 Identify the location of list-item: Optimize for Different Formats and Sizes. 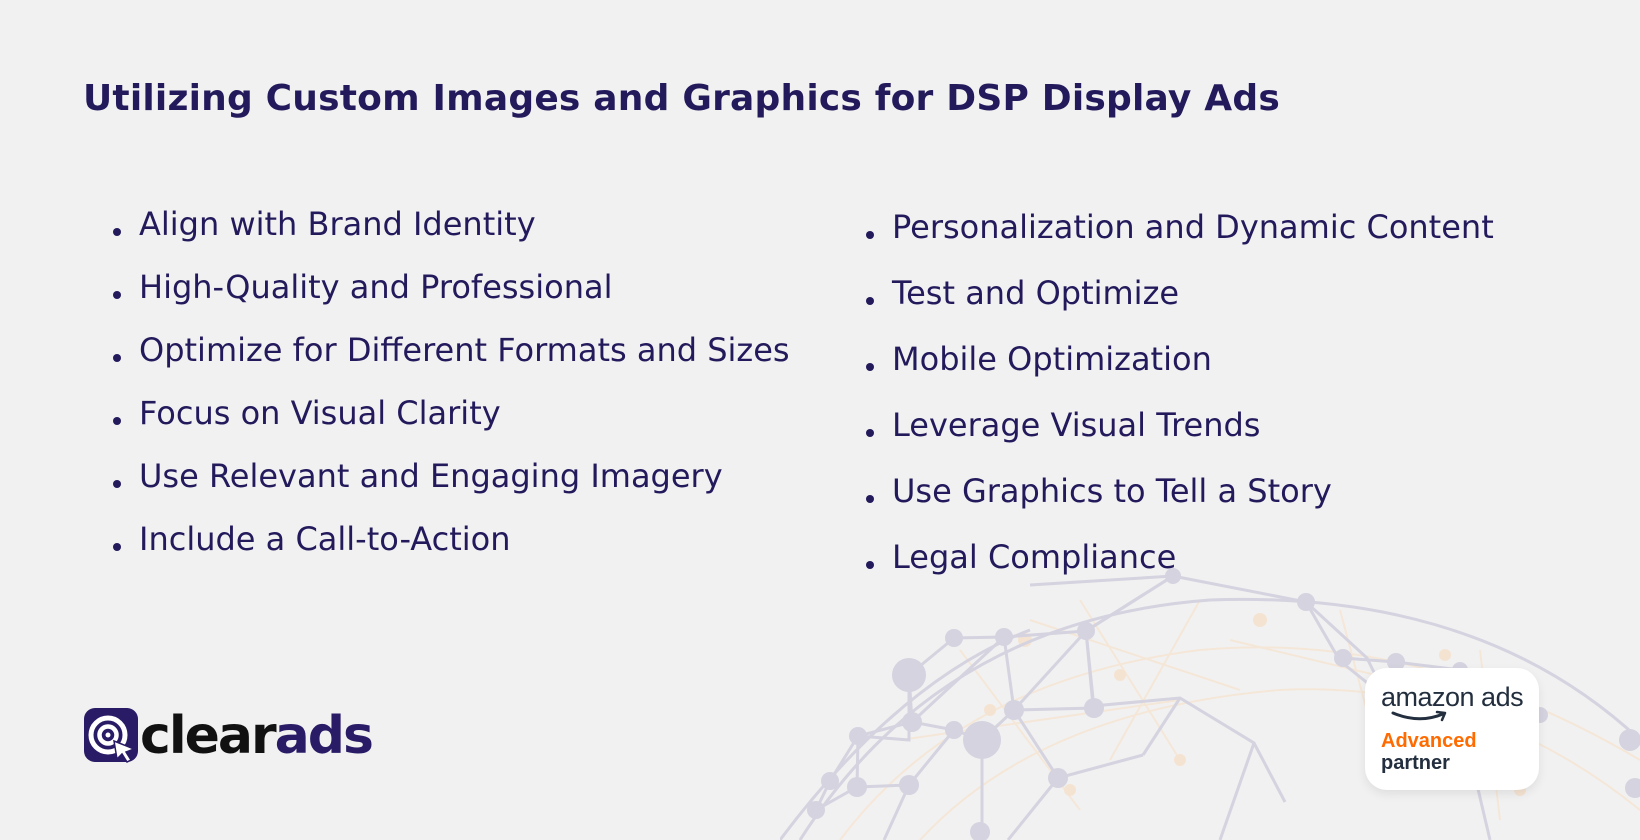
(436, 357).